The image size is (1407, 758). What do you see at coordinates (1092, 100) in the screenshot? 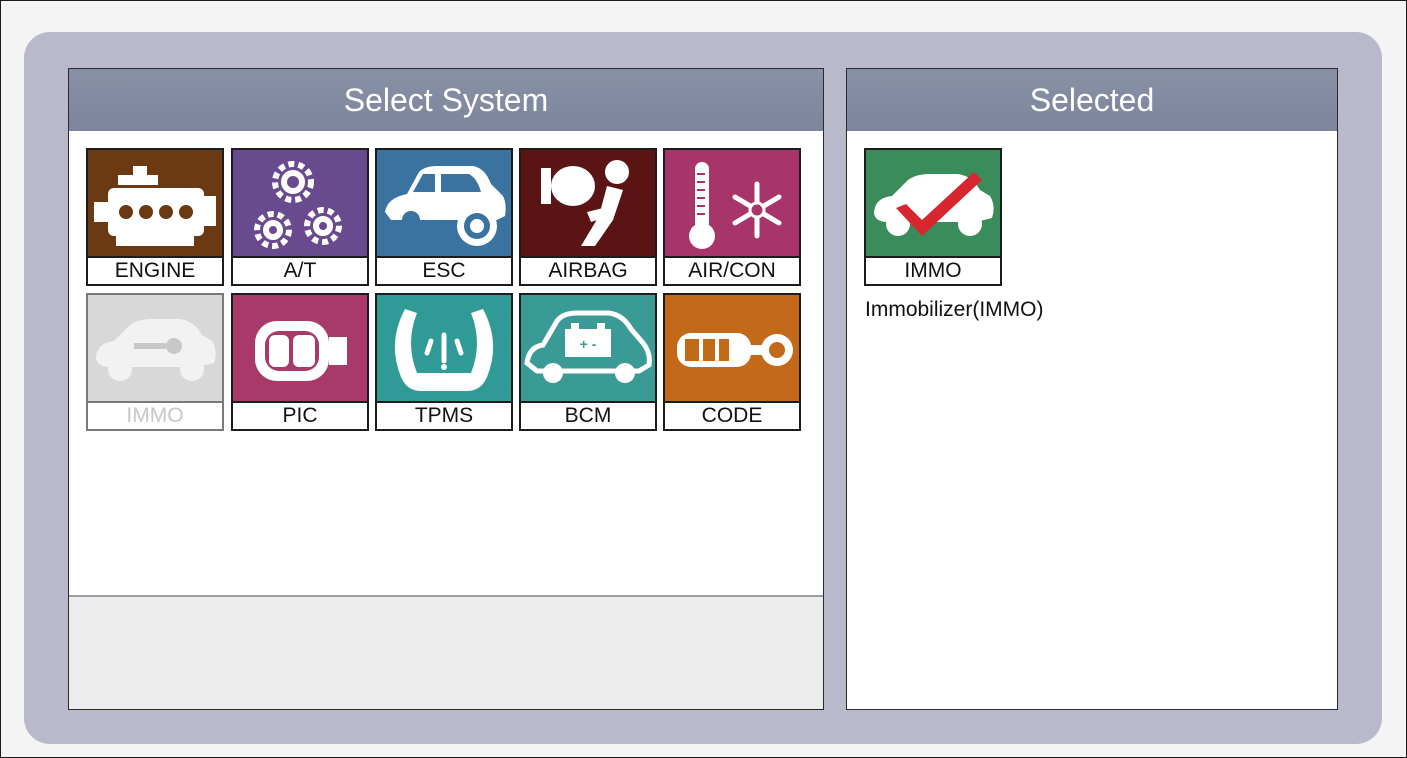
I see `selected-title: Selected` at bounding box center [1092, 100].